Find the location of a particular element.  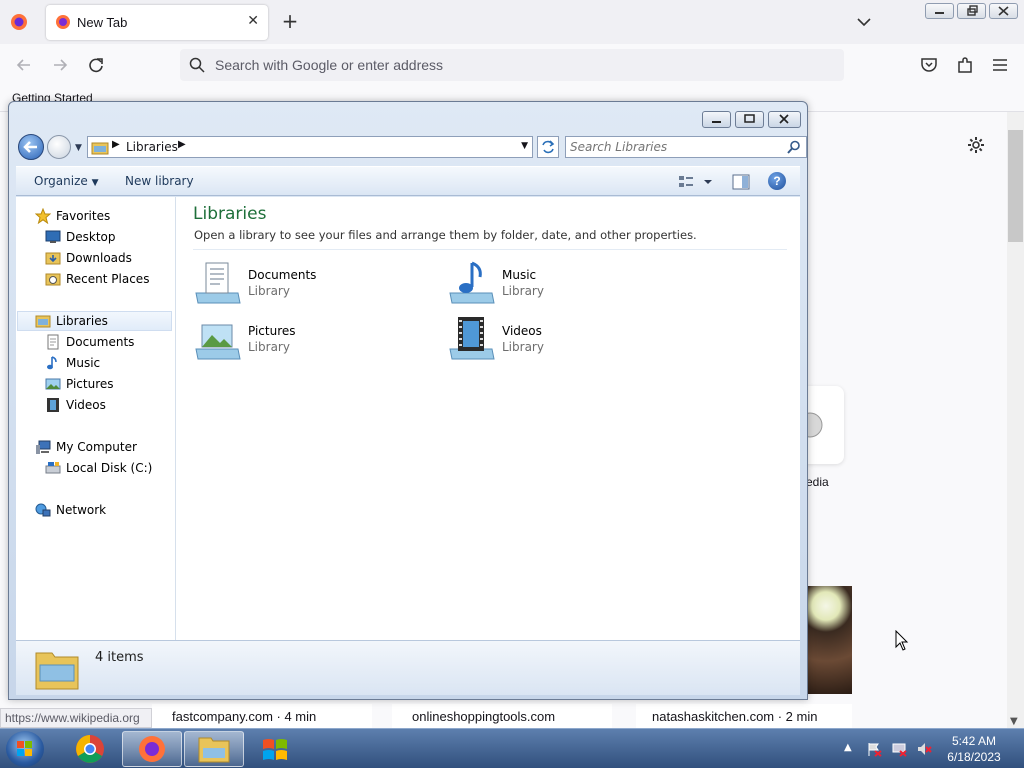

tab-title: New Tab is located at coordinates (102, 22).